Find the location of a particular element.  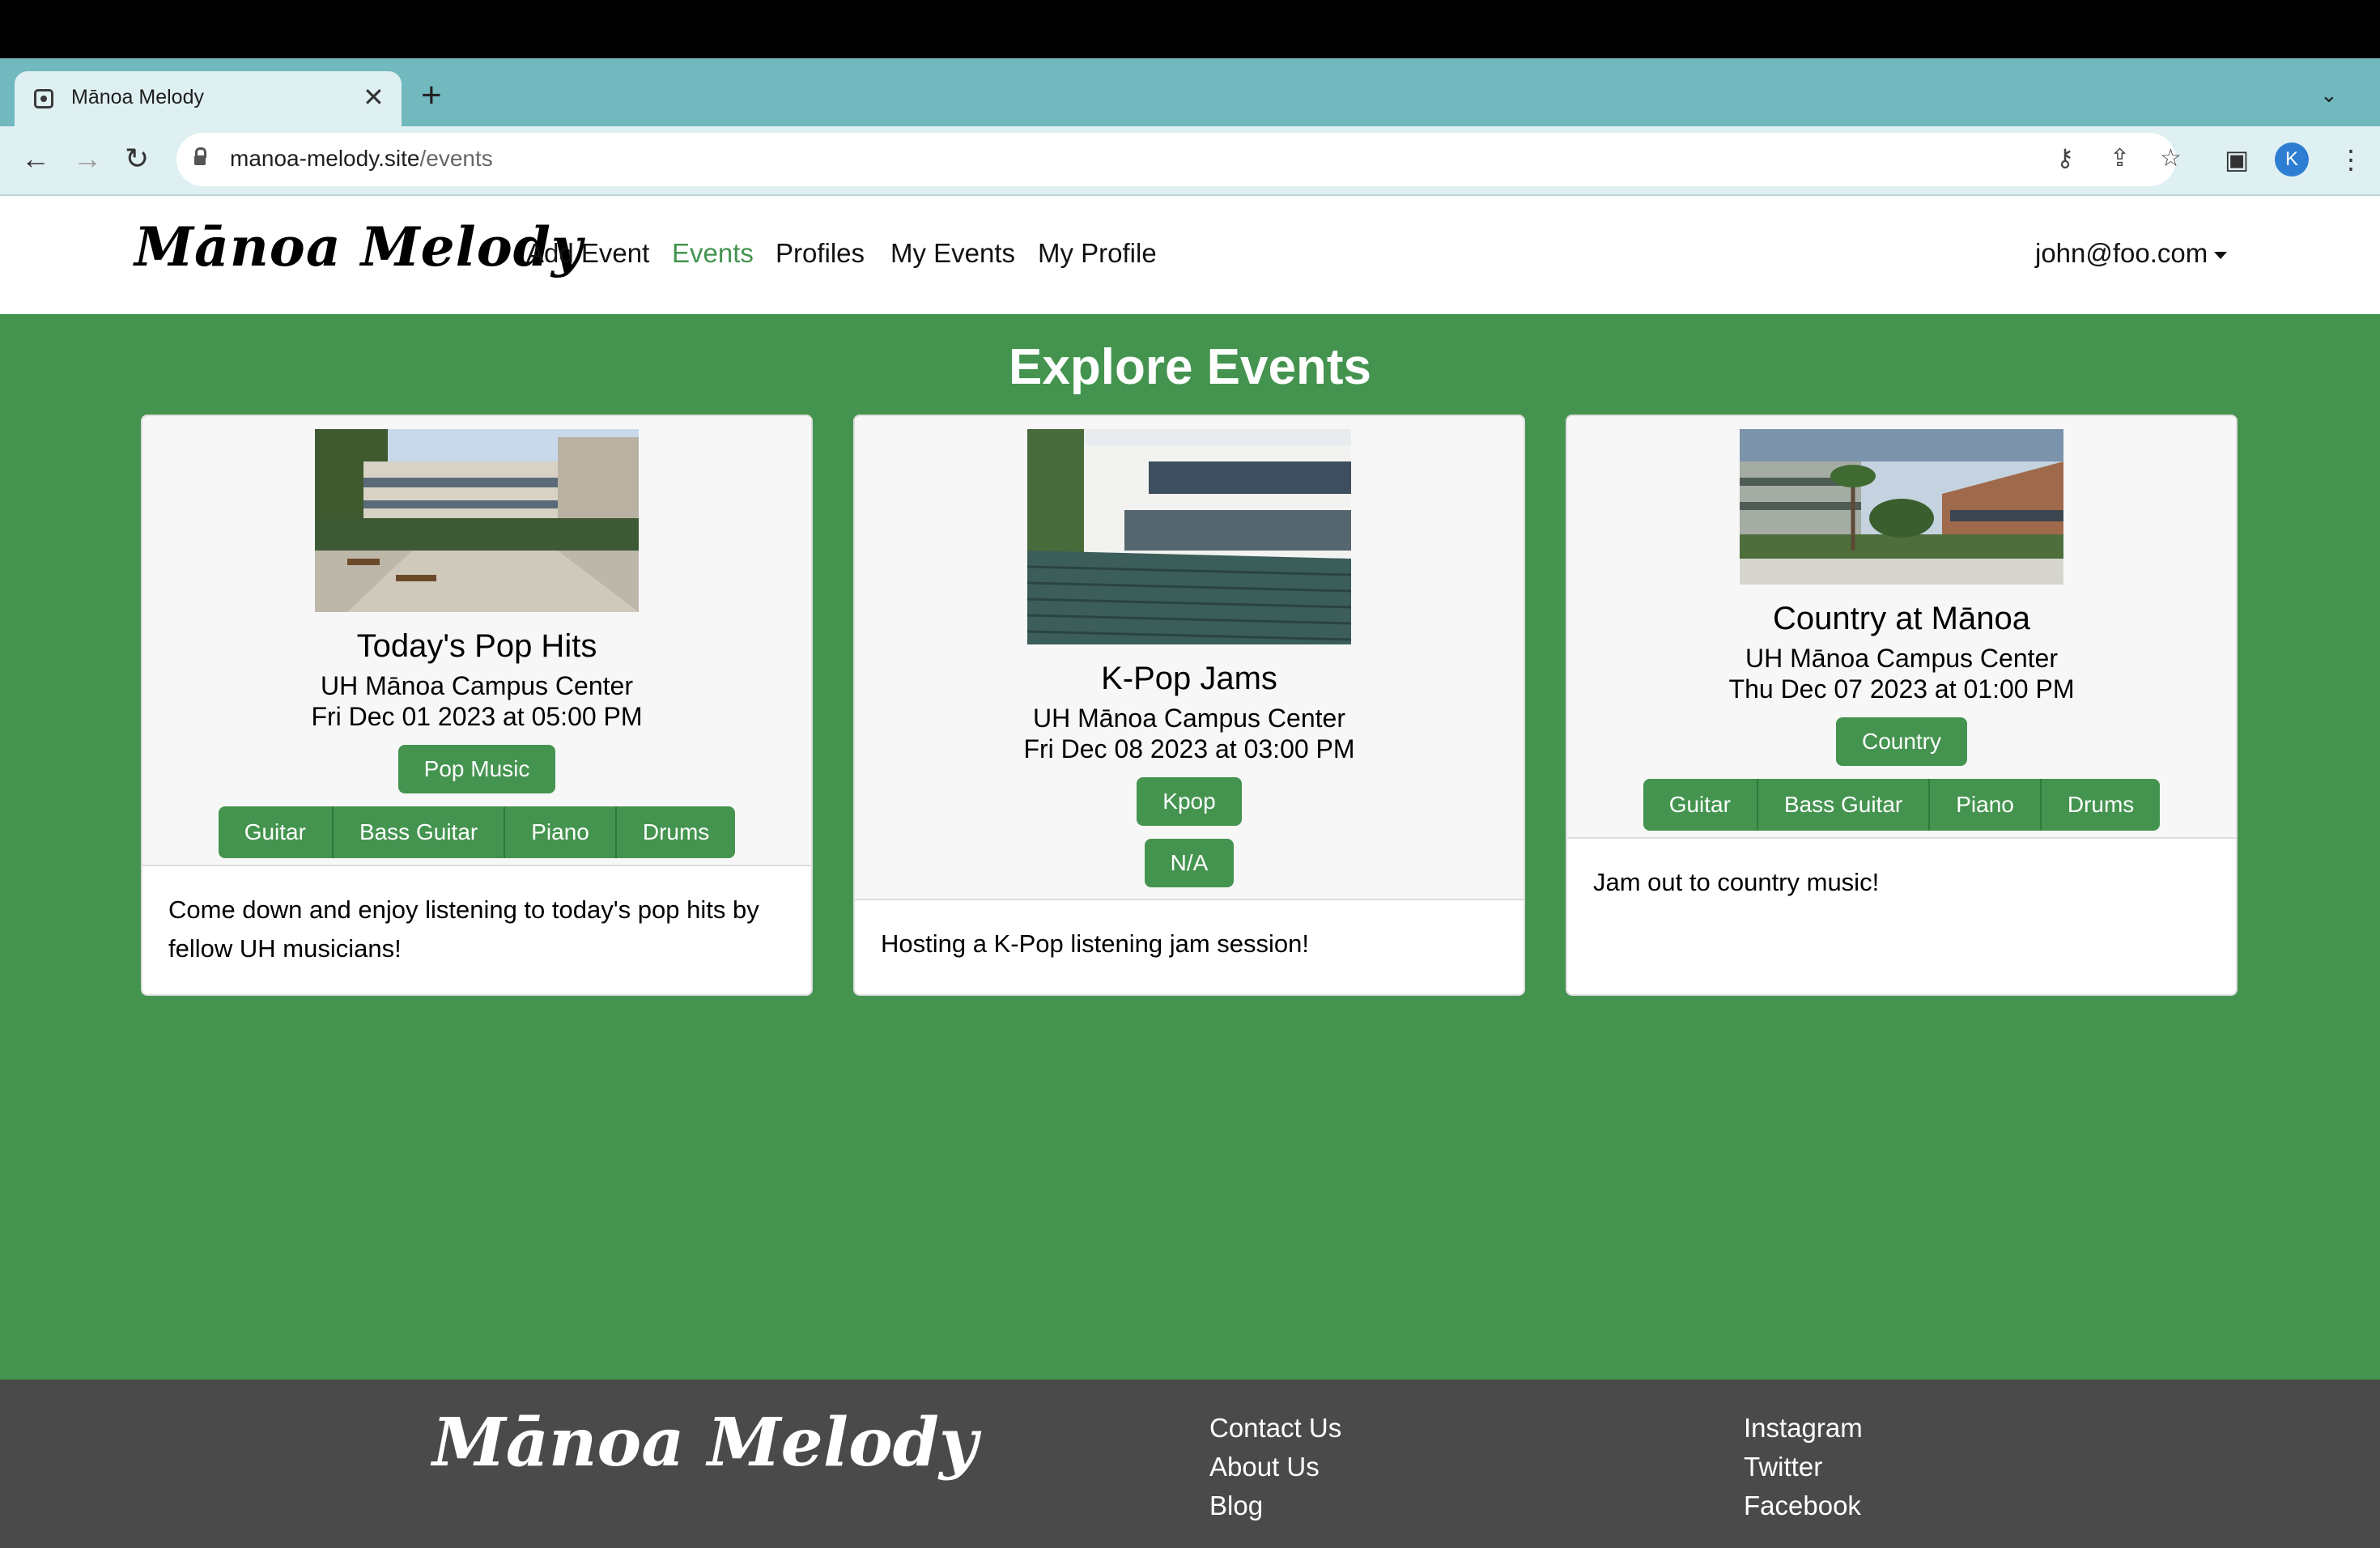

event-date: Fri Dec 08 2023 at 03:00 PM is located at coordinates (1189, 748).